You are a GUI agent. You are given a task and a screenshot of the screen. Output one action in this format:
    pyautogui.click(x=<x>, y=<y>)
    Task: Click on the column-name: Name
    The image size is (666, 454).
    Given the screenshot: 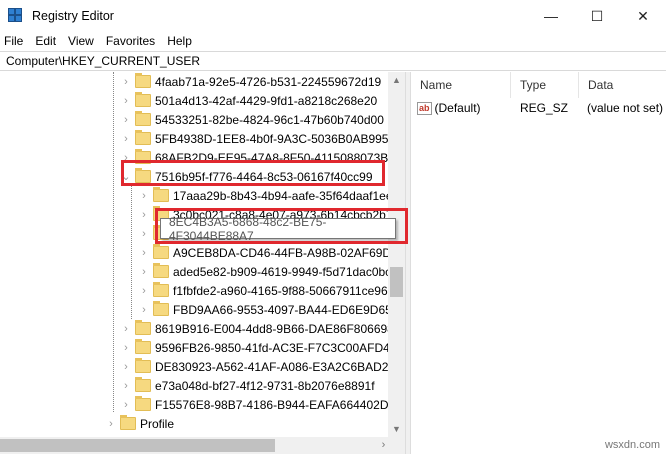 What is the action you would take?
    pyautogui.click(x=461, y=85)
    